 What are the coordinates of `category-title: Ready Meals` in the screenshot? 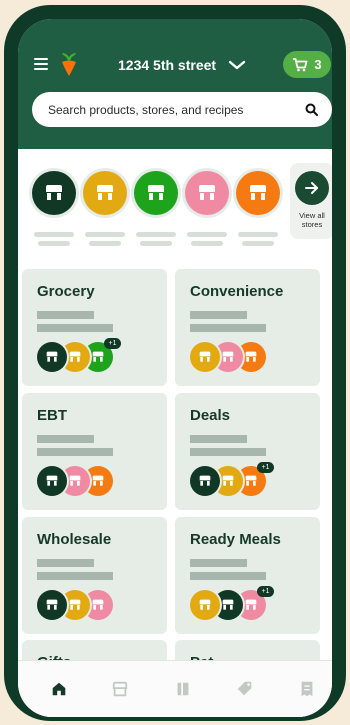 It's located at (235, 539).